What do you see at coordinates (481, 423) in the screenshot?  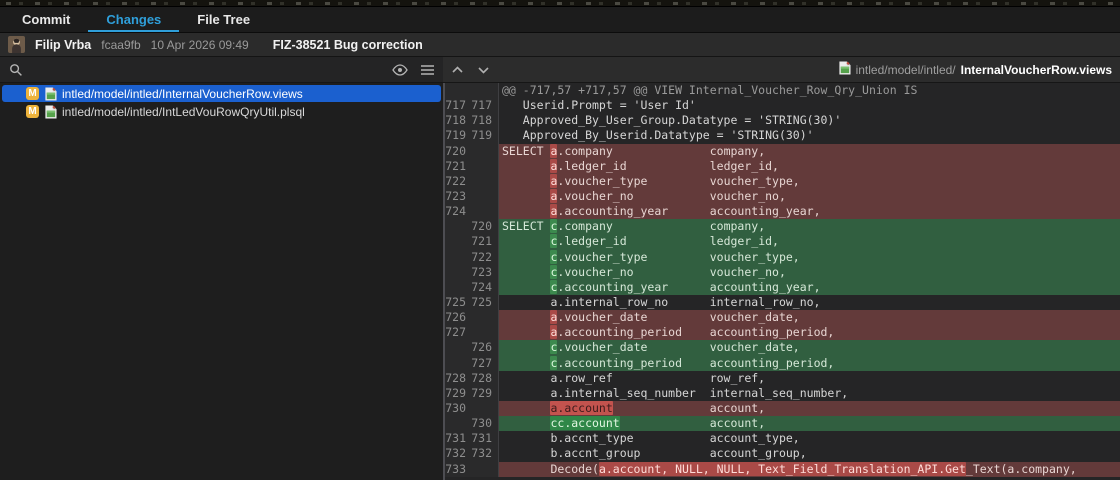 I see `new-line-number: 730` at bounding box center [481, 423].